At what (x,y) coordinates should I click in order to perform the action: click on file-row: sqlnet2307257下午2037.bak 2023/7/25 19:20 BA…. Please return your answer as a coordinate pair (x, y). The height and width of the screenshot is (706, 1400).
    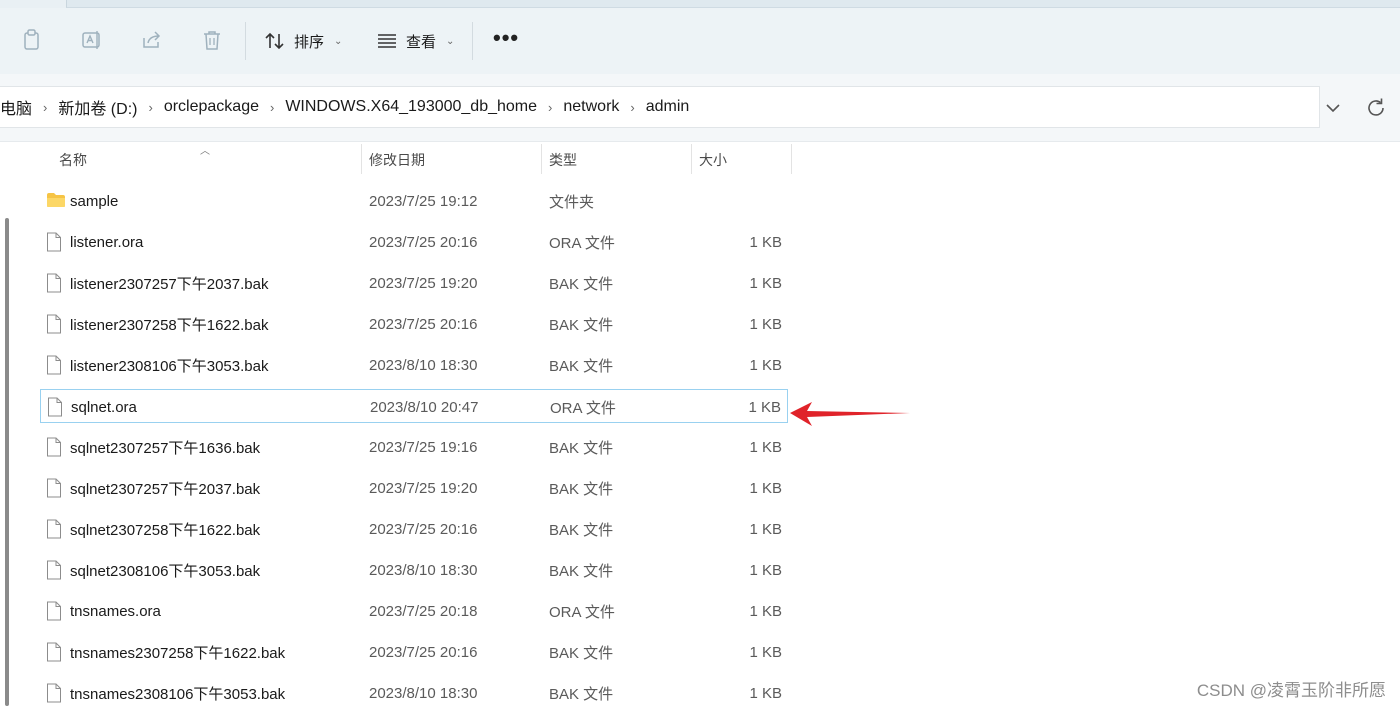
    Looking at the image, I should click on (414, 488).